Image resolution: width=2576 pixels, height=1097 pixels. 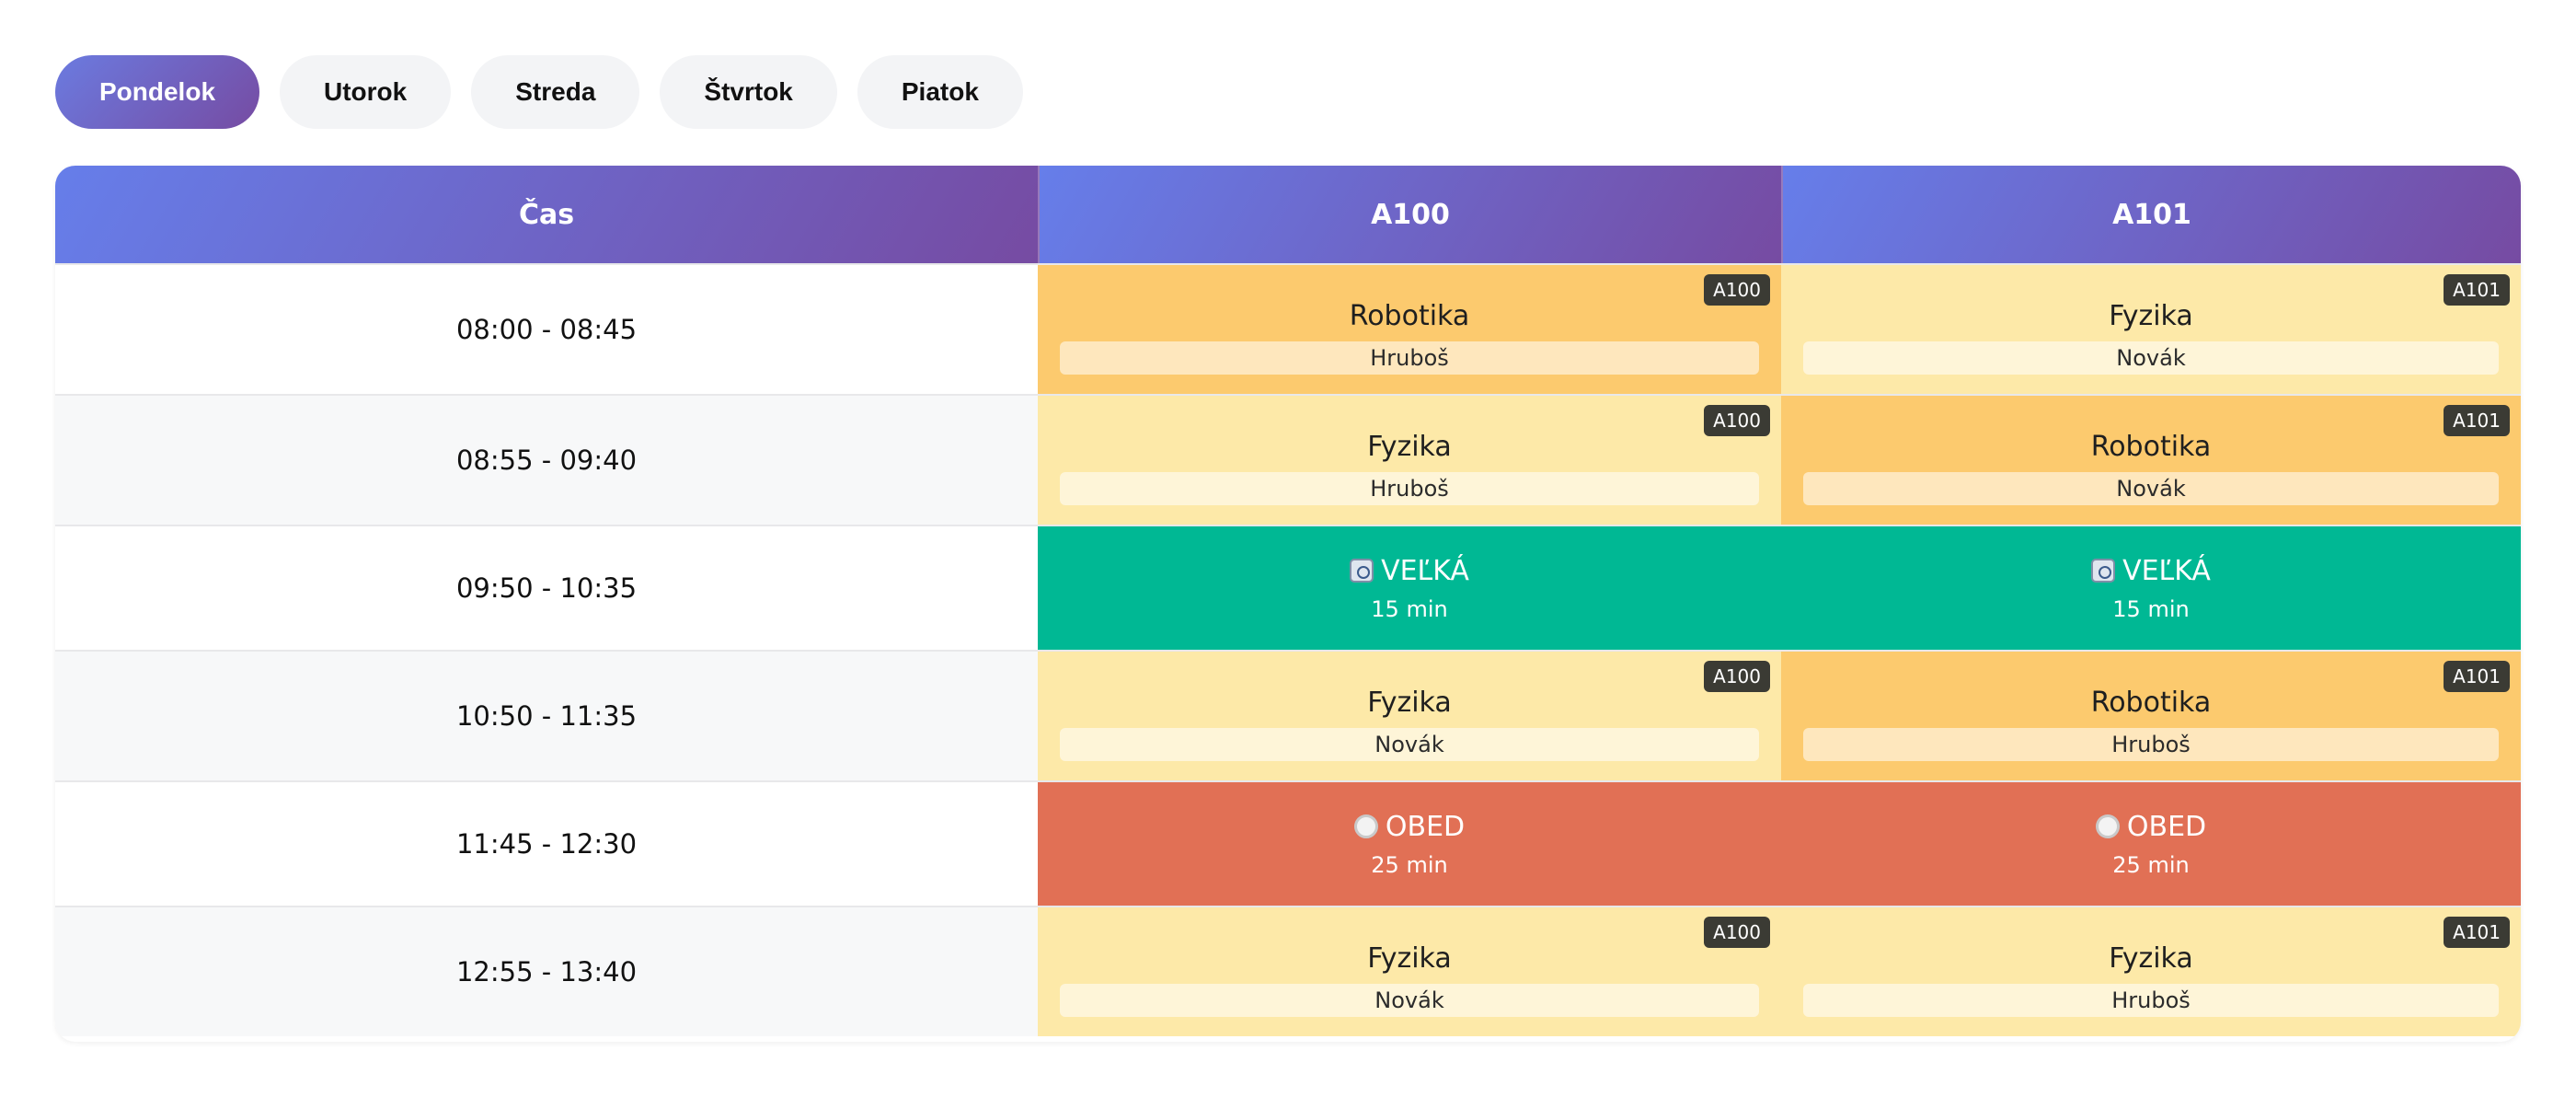 What do you see at coordinates (366, 92) in the screenshot?
I see `tab-utorok: Utorok` at bounding box center [366, 92].